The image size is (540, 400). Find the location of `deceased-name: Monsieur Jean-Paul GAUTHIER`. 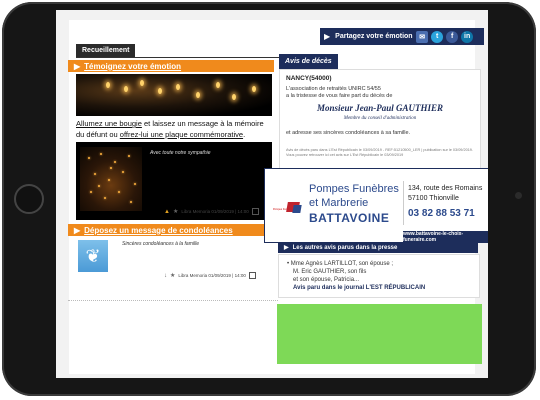

deceased-name: Monsieur Jean-Paul GAUTHIER is located at coordinates (380, 108).